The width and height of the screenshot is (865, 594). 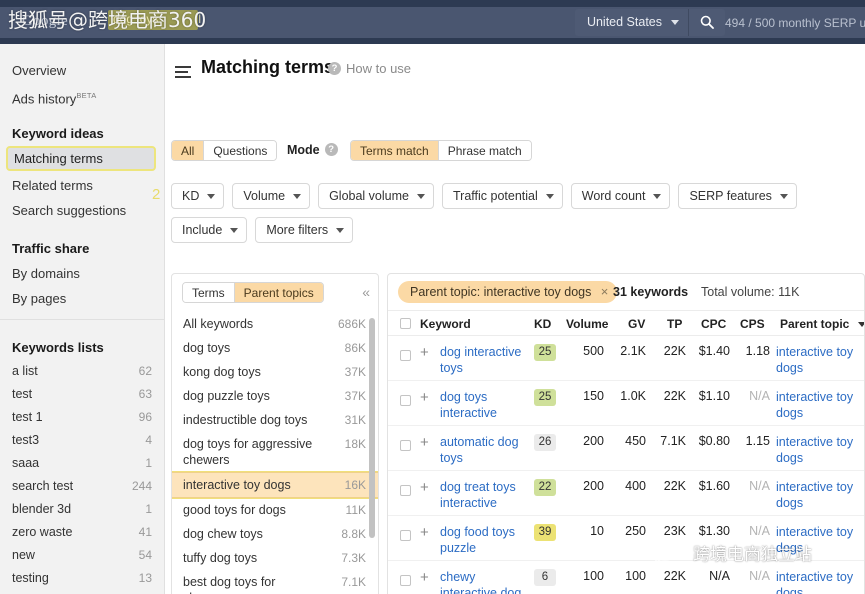 I want to click on tab-terms: Terms, so click(x=209, y=292).